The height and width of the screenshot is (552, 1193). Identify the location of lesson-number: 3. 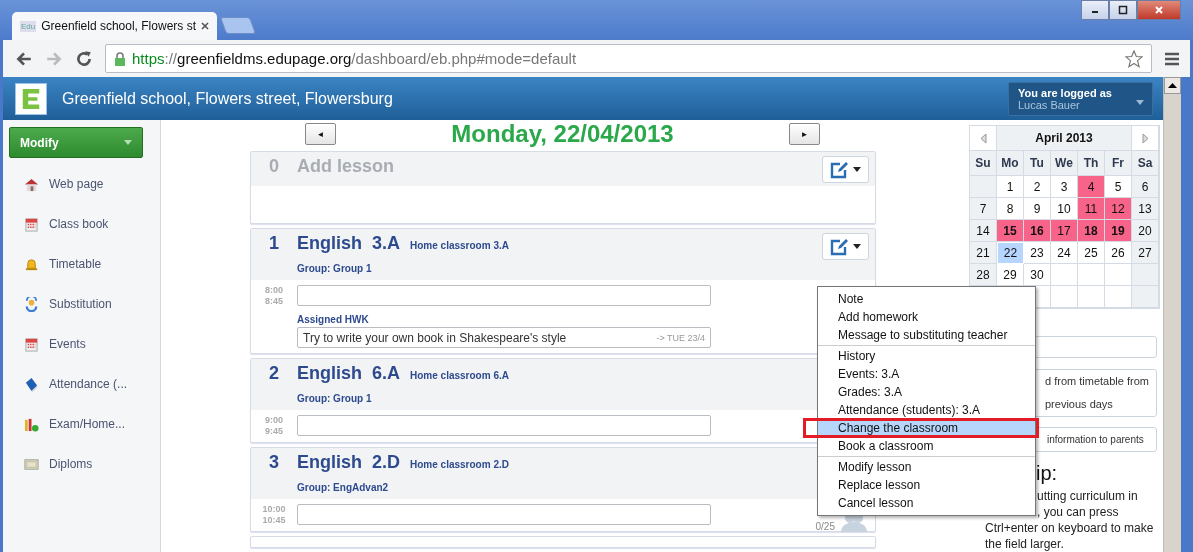
(274, 462).